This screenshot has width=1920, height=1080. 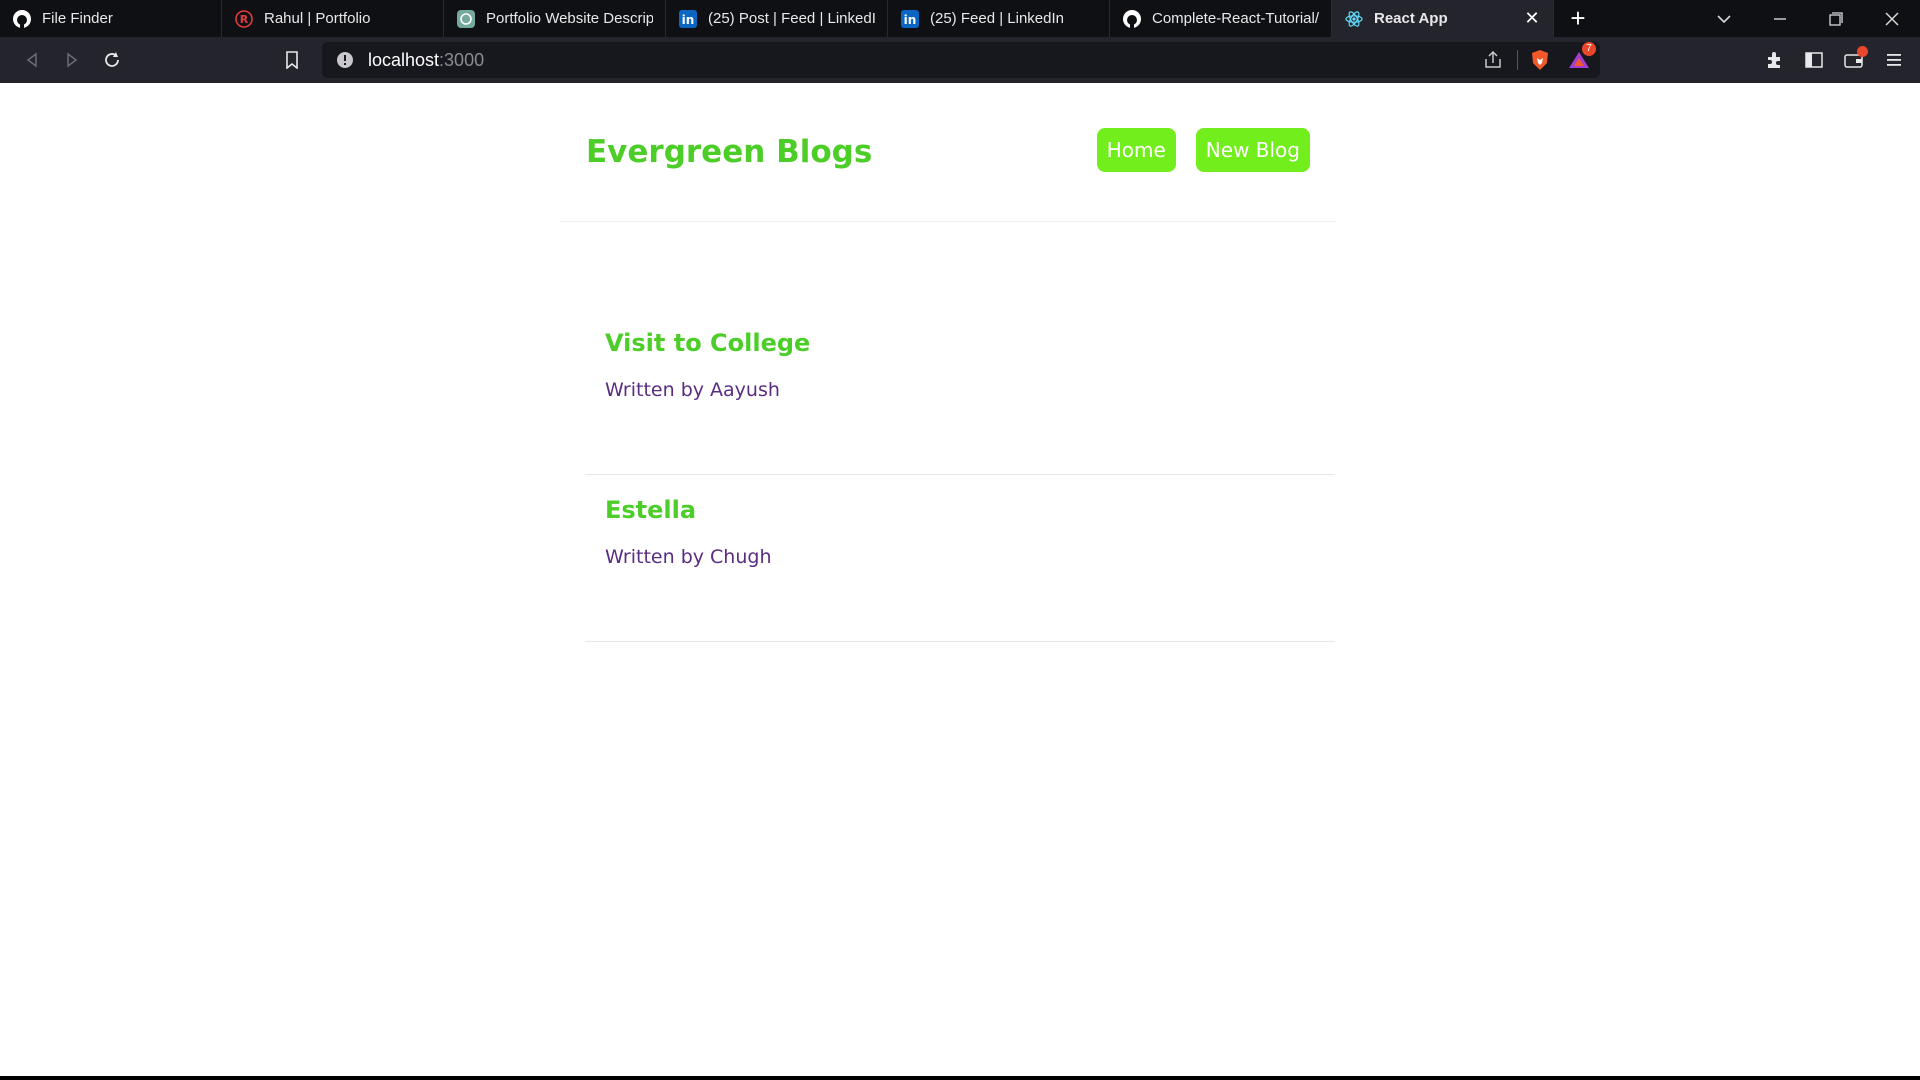 I want to click on sidebar-icon, so click(x=1814, y=60).